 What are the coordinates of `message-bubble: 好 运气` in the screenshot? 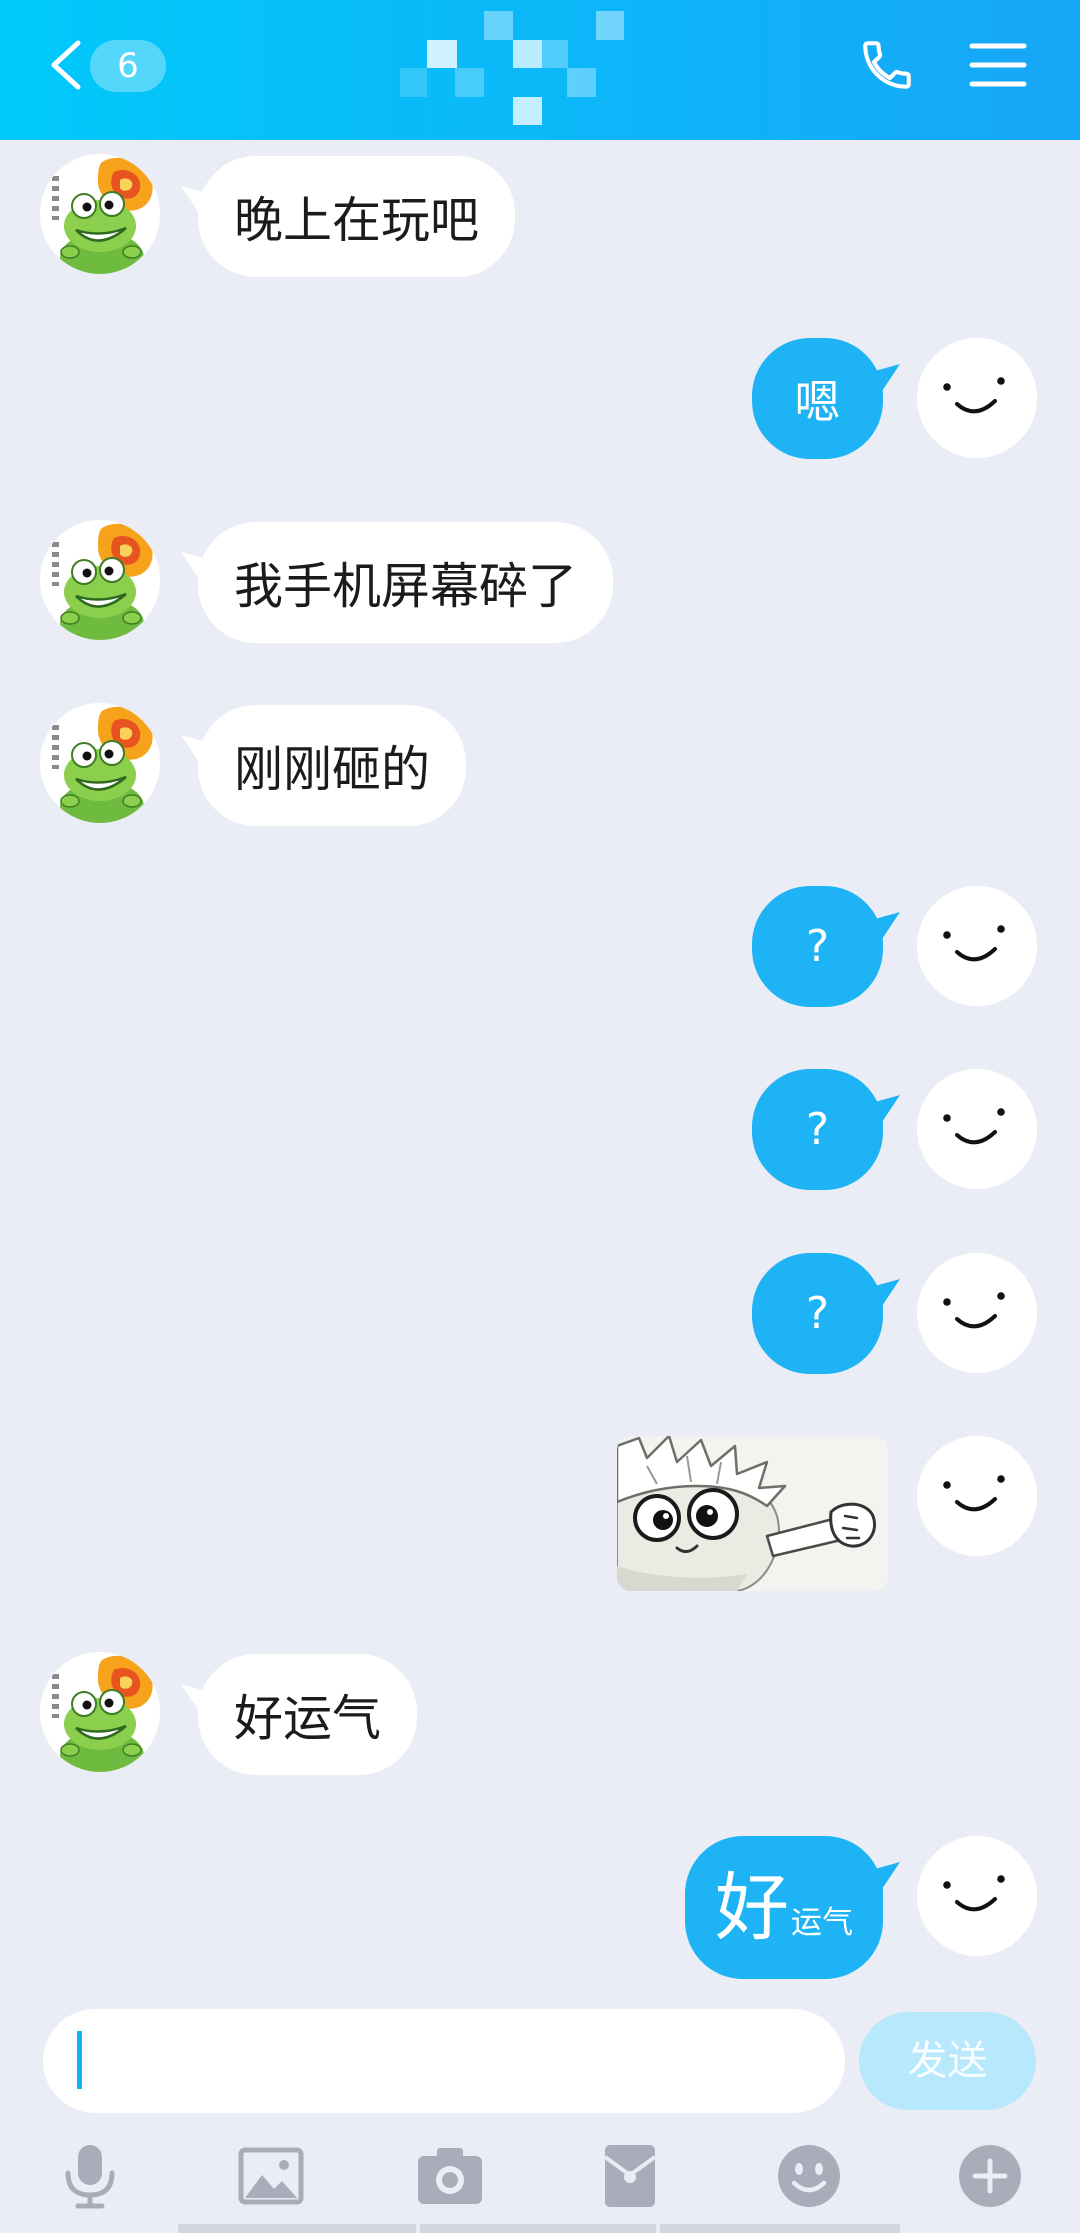 It's located at (784, 1907).